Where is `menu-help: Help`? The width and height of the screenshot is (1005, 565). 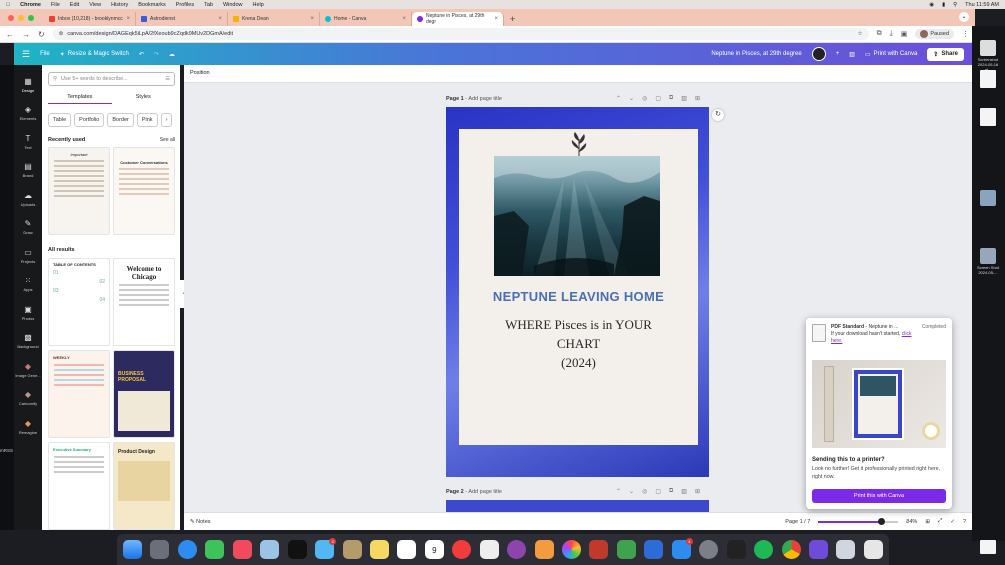
menu-help: Help is located at coordinates (258, 5).